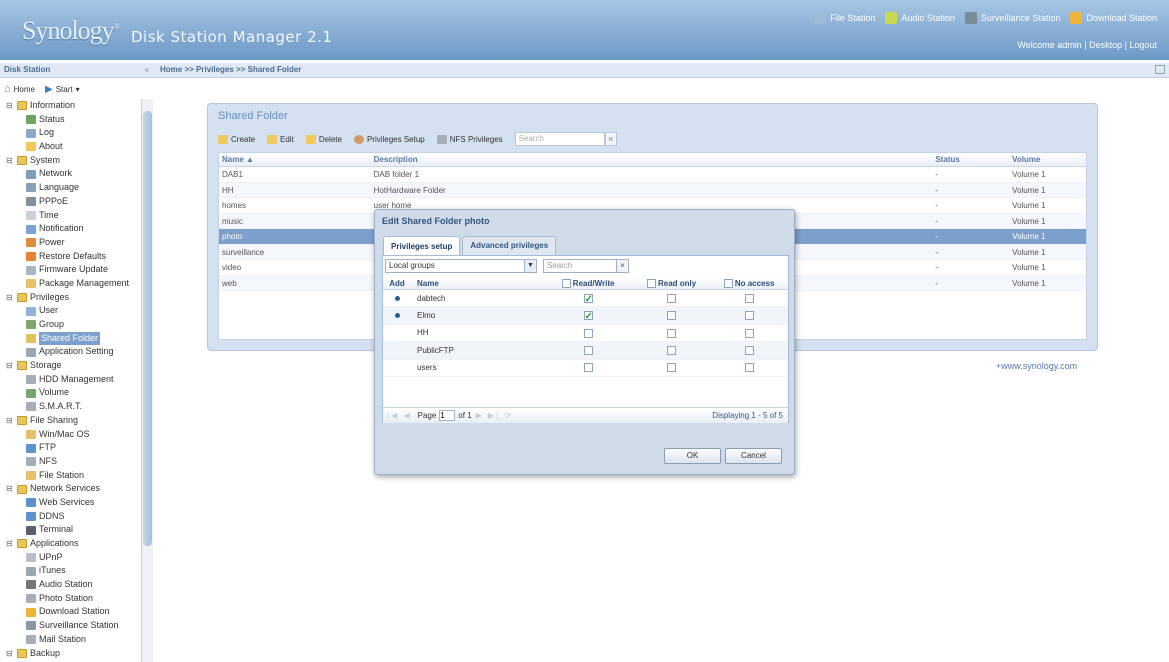 This screenshot has height=662, width=1169. What do you see at coordinates (70, 448) in the screenshot?
I see `sidebar-item-ftp: FTP` at bounding box center [70, 448].